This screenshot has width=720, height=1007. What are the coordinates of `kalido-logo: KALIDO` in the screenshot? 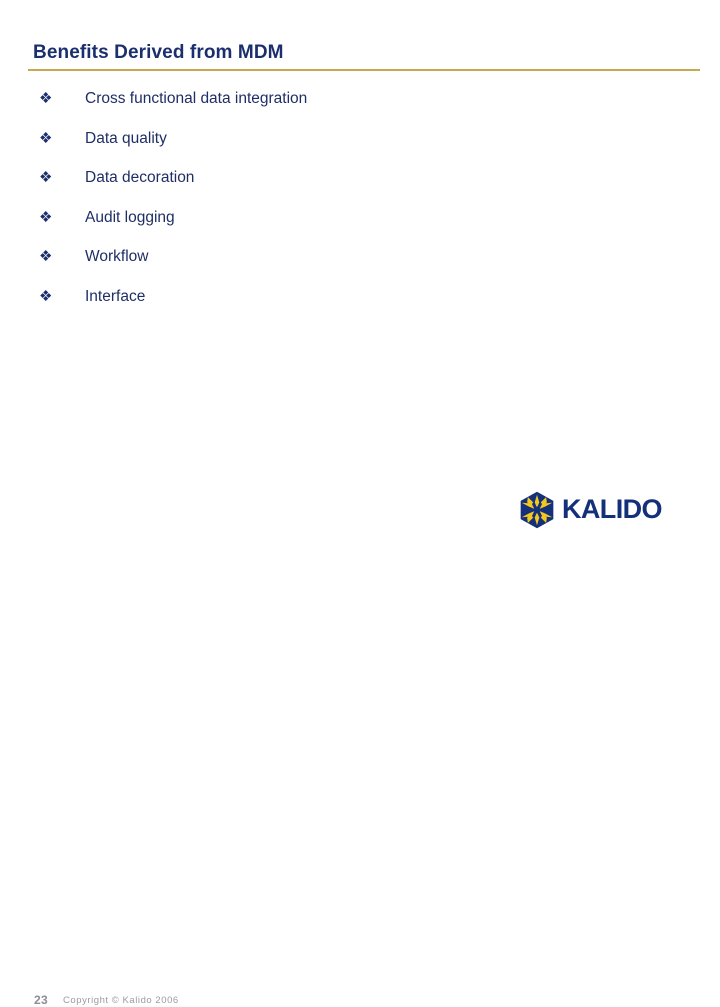 It's located at (590, 510).